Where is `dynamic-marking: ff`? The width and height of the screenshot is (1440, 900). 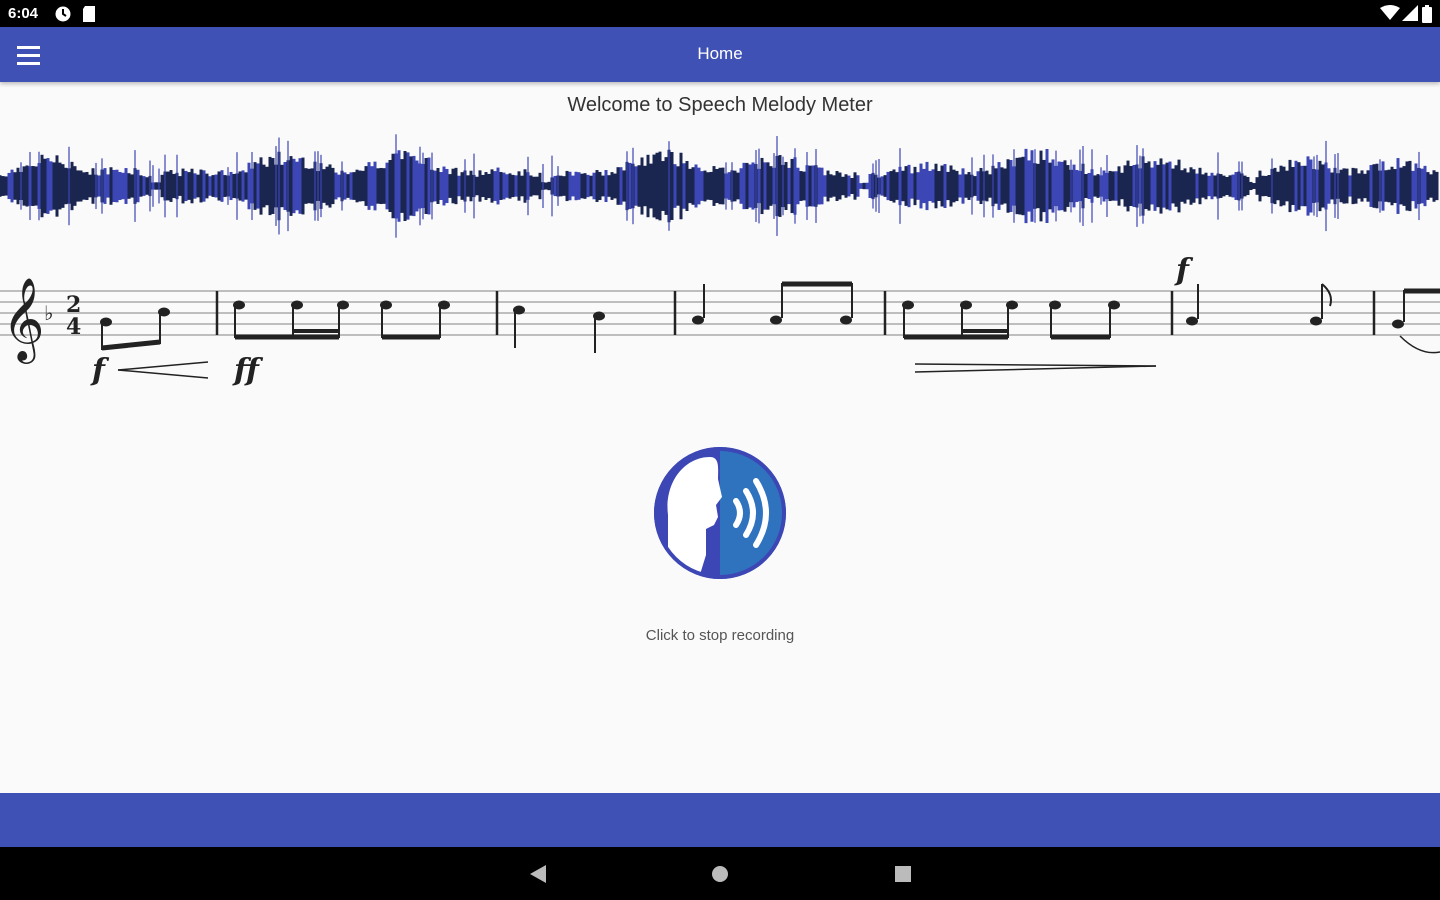
dynamic-marking: ff is located at coordinates (248, 370).